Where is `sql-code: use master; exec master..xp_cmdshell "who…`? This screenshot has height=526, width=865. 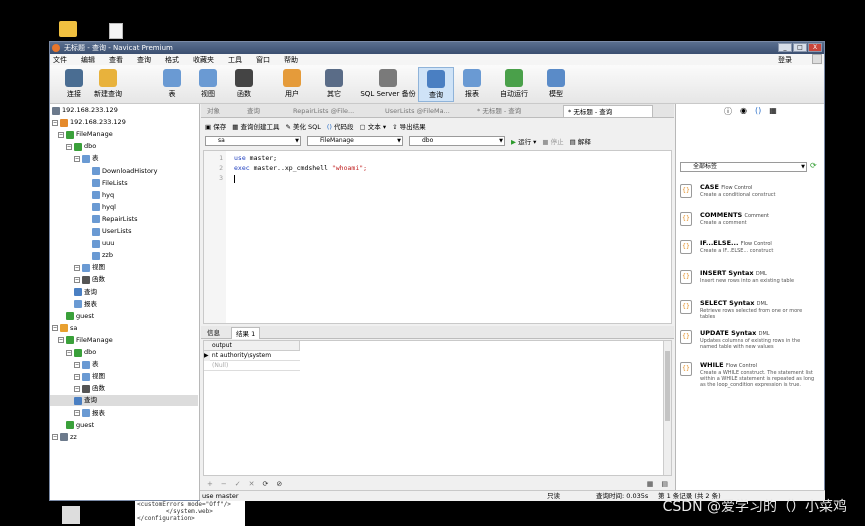 sql-code: use master; exec master..xp_cmdshell "who… is located at coordinates (300, 168).